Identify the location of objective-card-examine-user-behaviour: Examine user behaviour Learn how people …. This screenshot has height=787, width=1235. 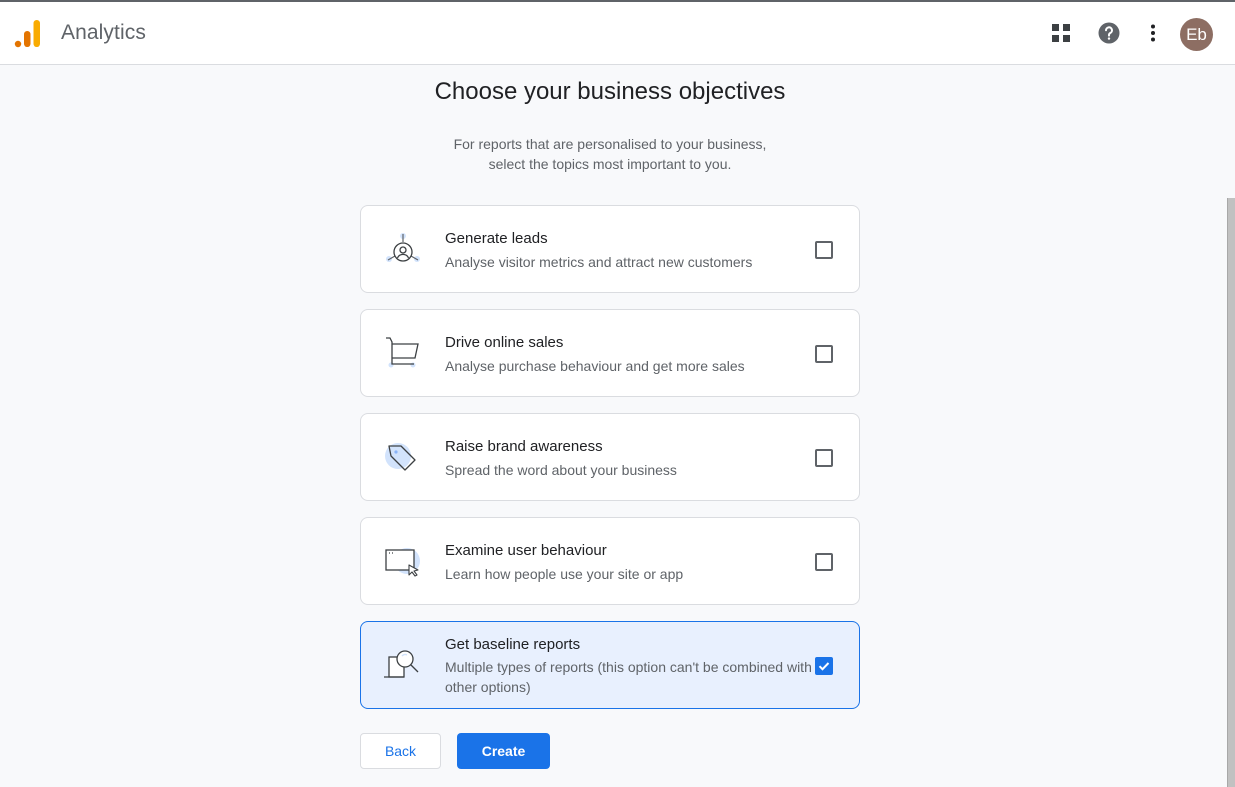
(610, 561).